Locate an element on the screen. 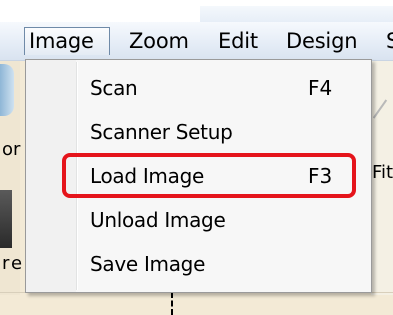 This screenshot has height=315, width=393. menu-image: Image is located at coordinates (67, 41).